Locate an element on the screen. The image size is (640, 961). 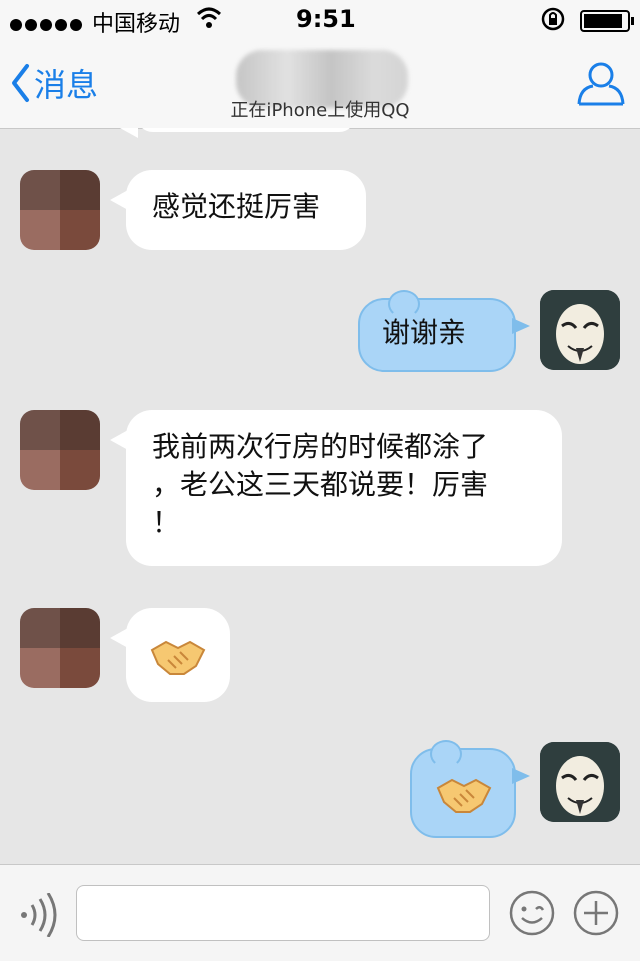
input-bar is located at coordinates (320, 912).